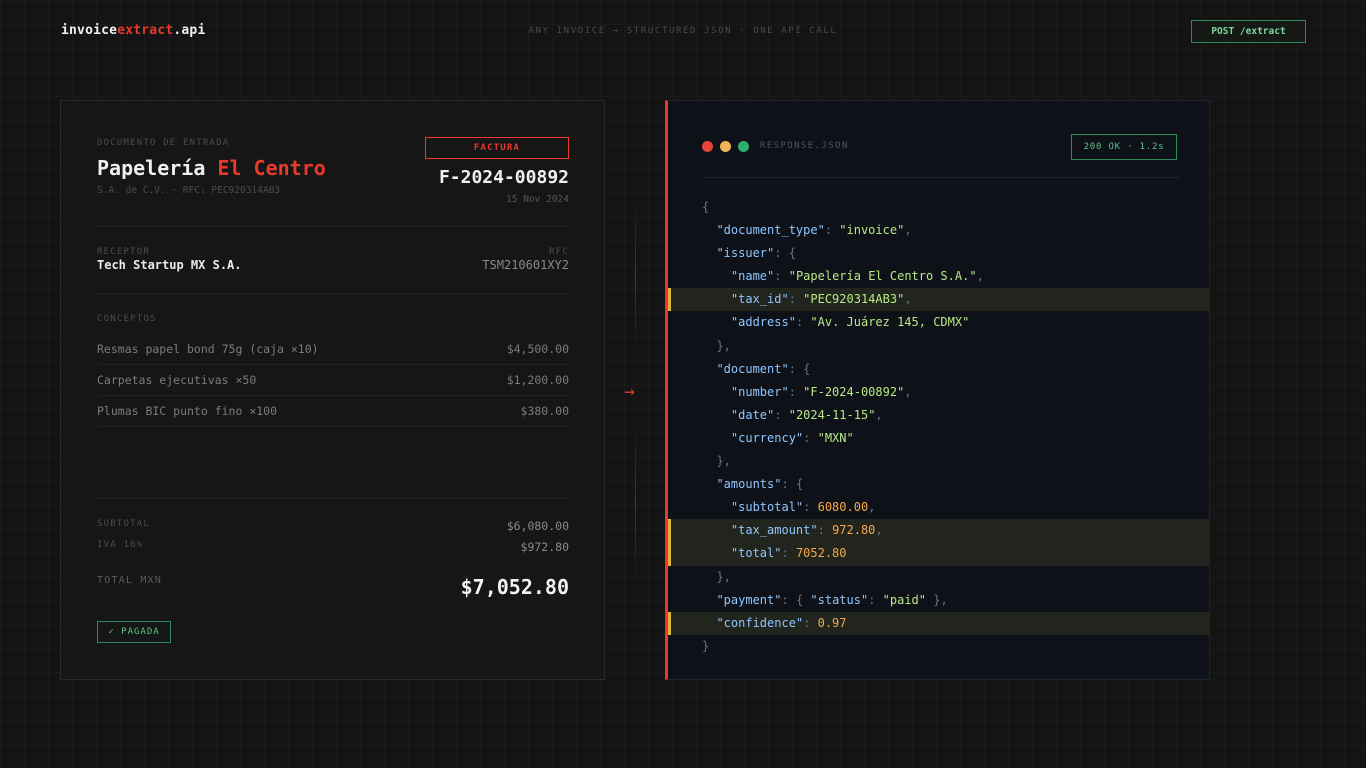  Describe the element at coordinates (187, 411) in the screenshot. I see `line-item-description: Plumas BIC punto fino ×100` at that location.